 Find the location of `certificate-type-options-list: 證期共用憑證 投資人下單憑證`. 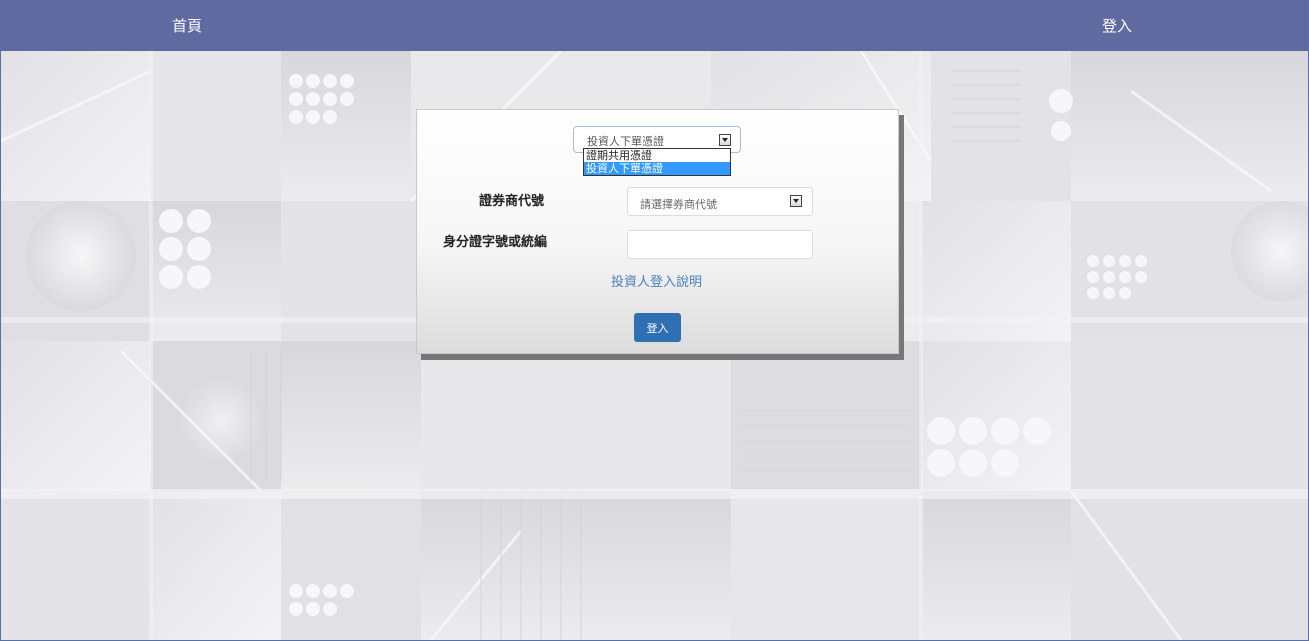

certificate-type-options-list: 證期共用憑證 投資人下單憑證 is located at coordinates (657, 162).